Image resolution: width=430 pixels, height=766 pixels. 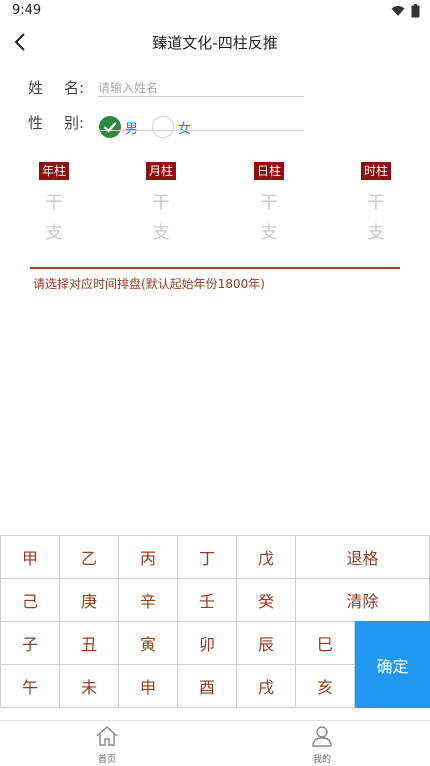 I want to click on wifi-icon, so click(x=398, y=11).